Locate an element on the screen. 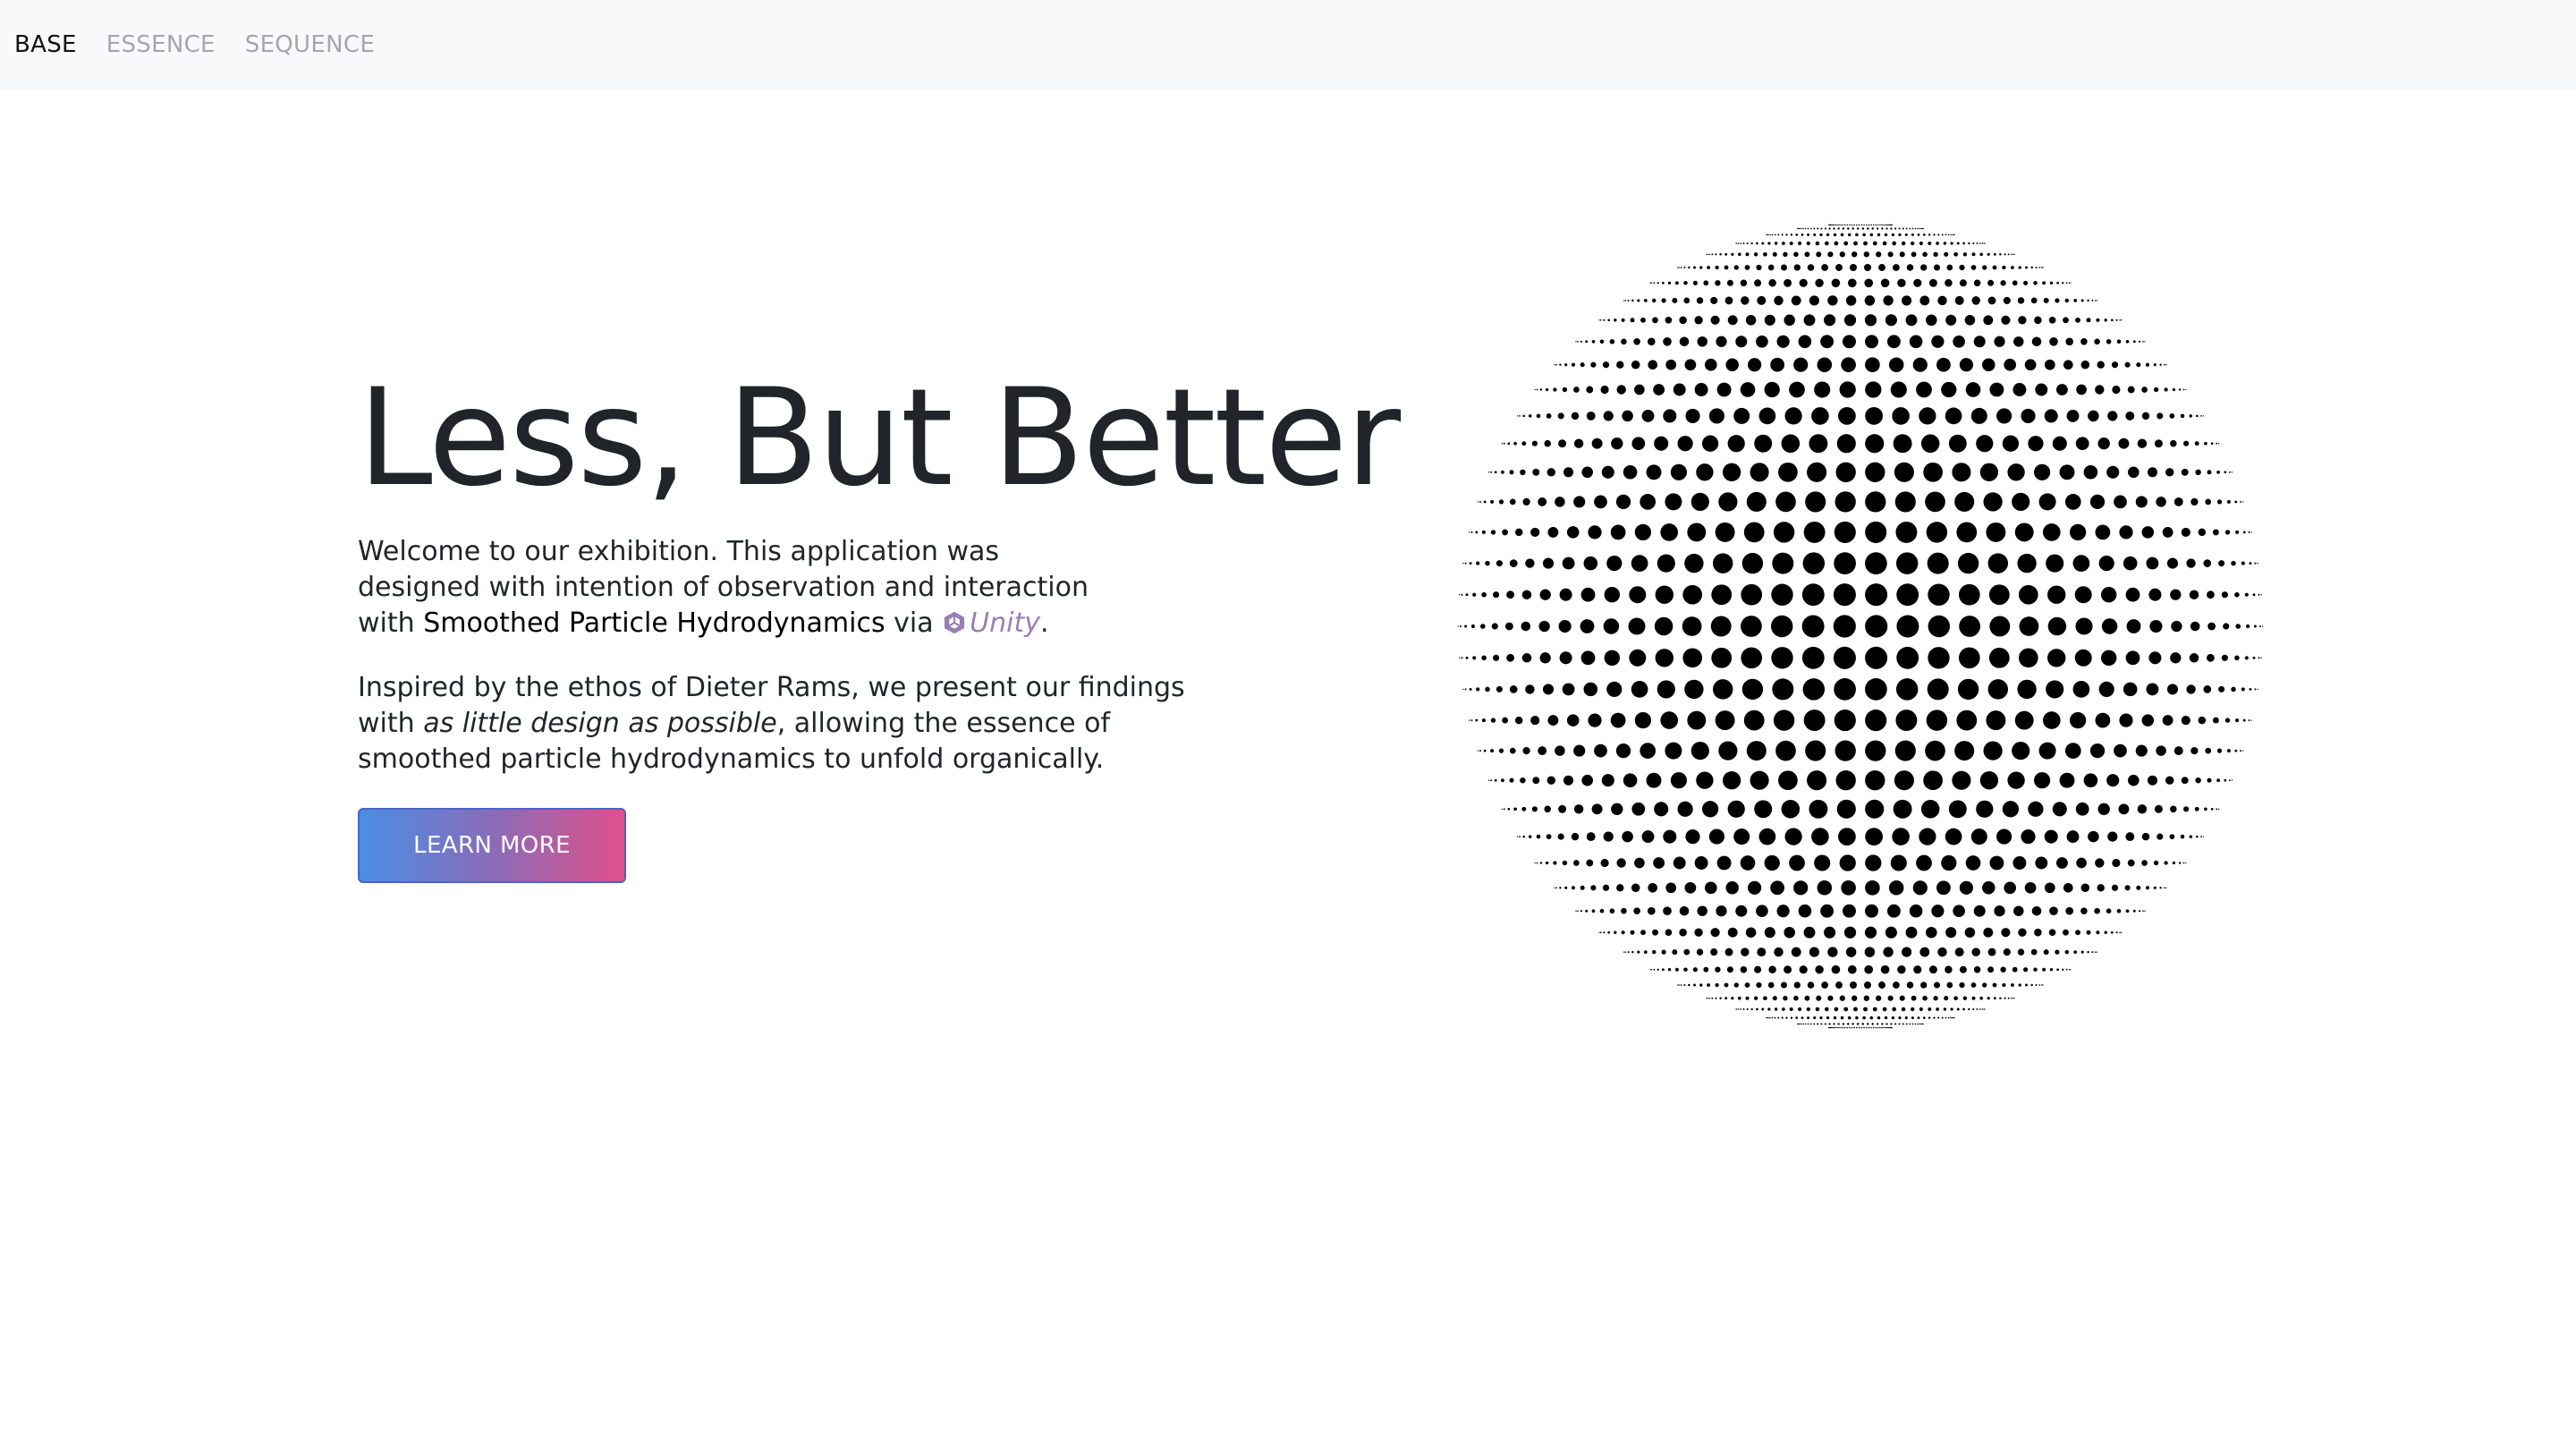  unity-link: Unity is located at coordinates (991, 623).